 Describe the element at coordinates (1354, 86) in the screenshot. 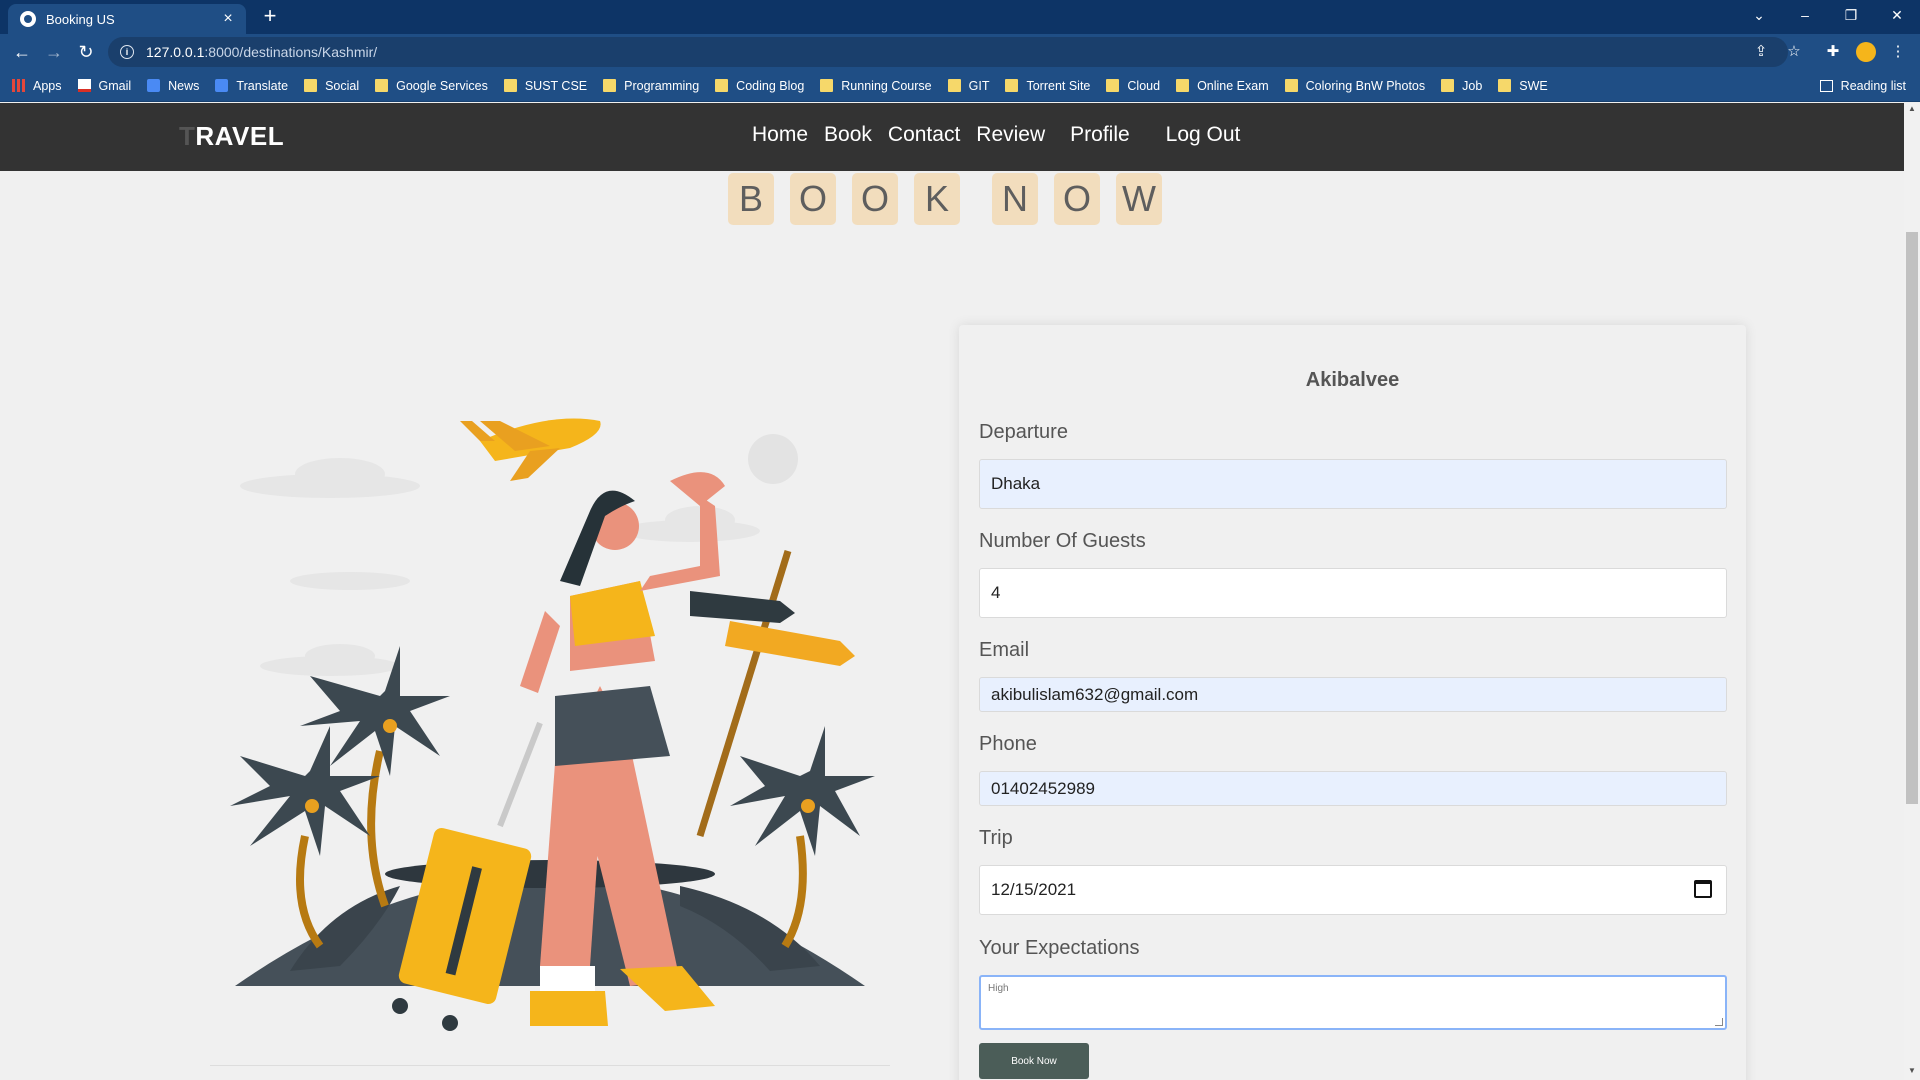

I see `bookmark-folder: Coloring BnW Photos` at that location.